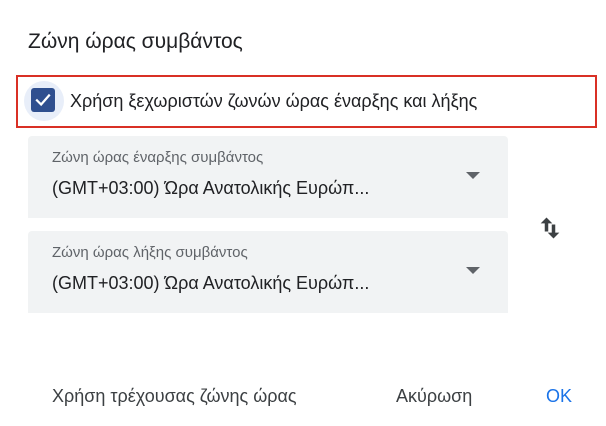 The width and height of the screenshot is (606, 426). Describe the element at coordinates (135, 41) in the screenshot. I see `dialog-title: Ζώνη ώρας συμβάντος` at that location.